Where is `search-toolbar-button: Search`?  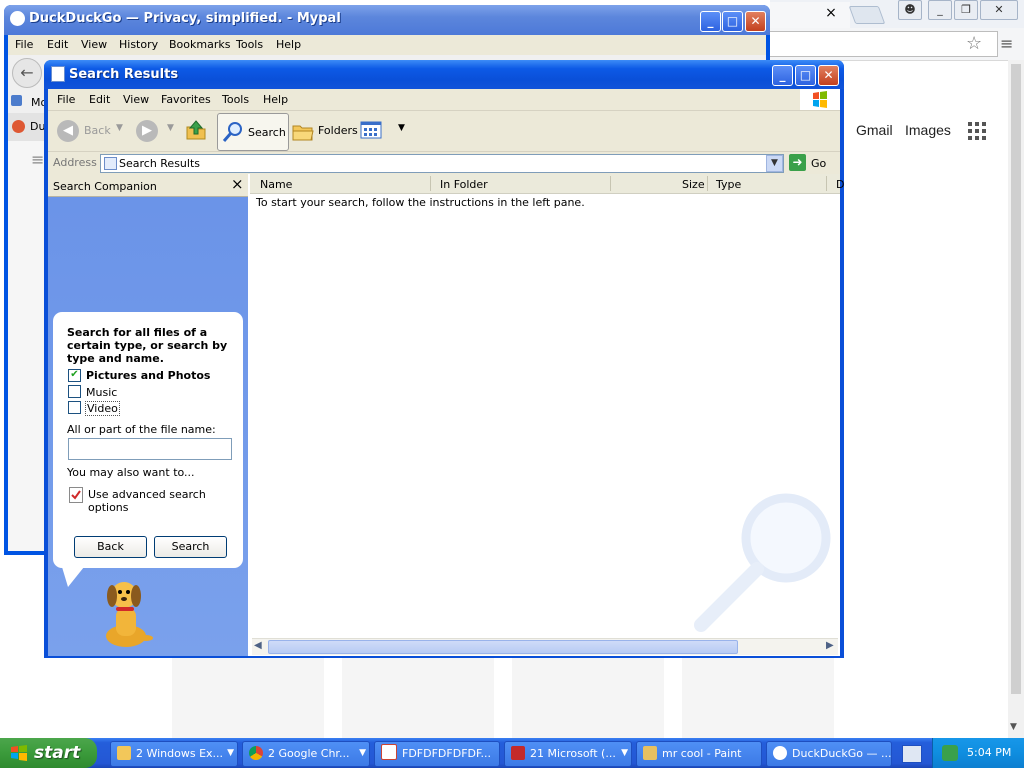 search-toolbar-button: Search is located at coordinates (253, 132).